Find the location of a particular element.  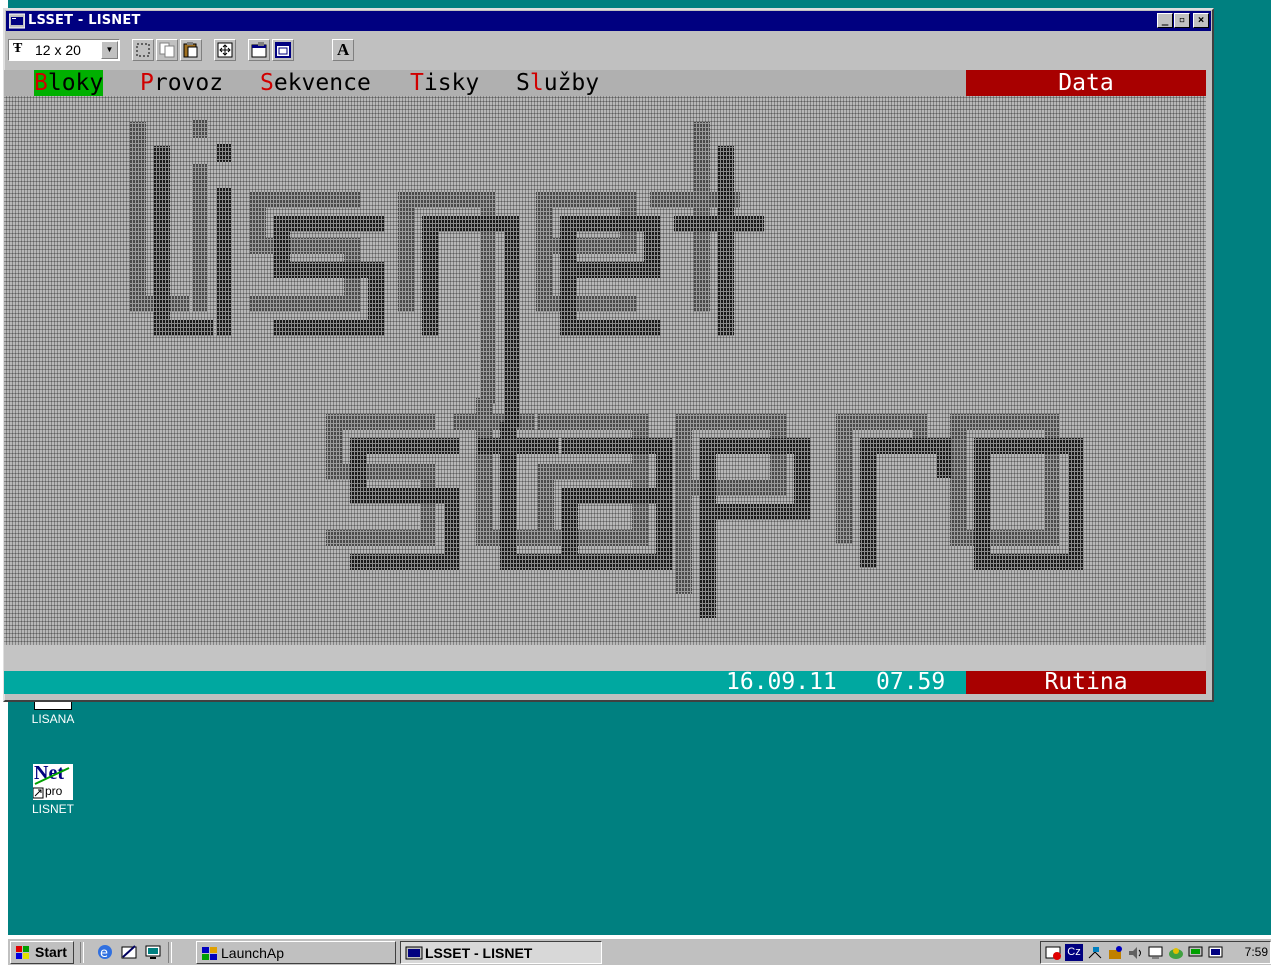

mark-button is located at coordinates (143, 50).